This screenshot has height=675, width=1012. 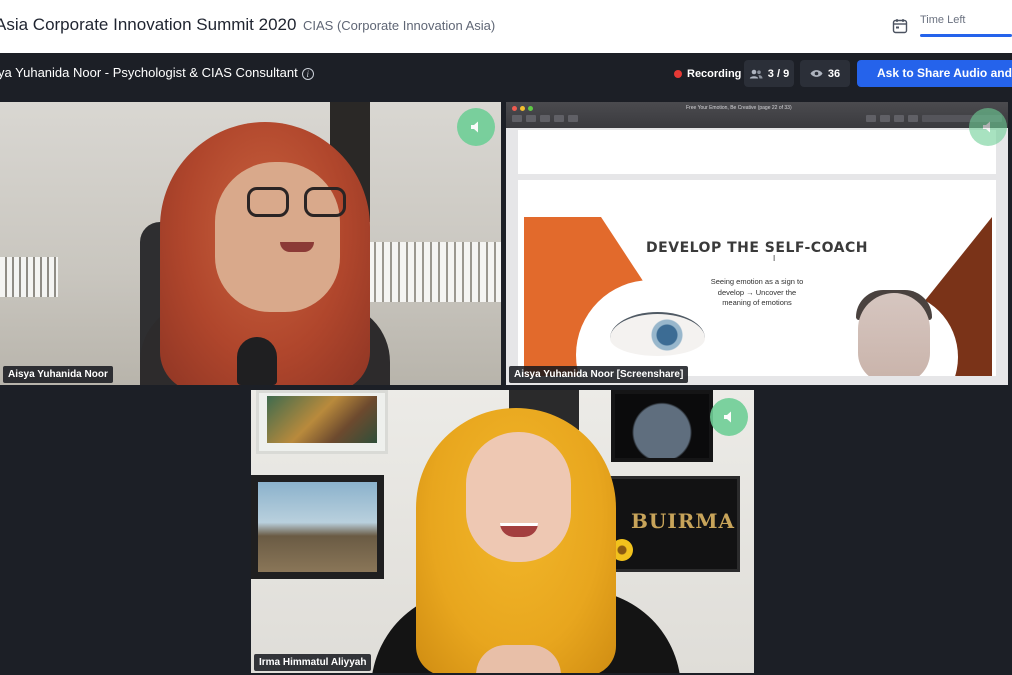 What do you see at coordinates (774, 258) in the screenshot?
I see `text-cursor-icon: I` at bounding box center [774, 258].